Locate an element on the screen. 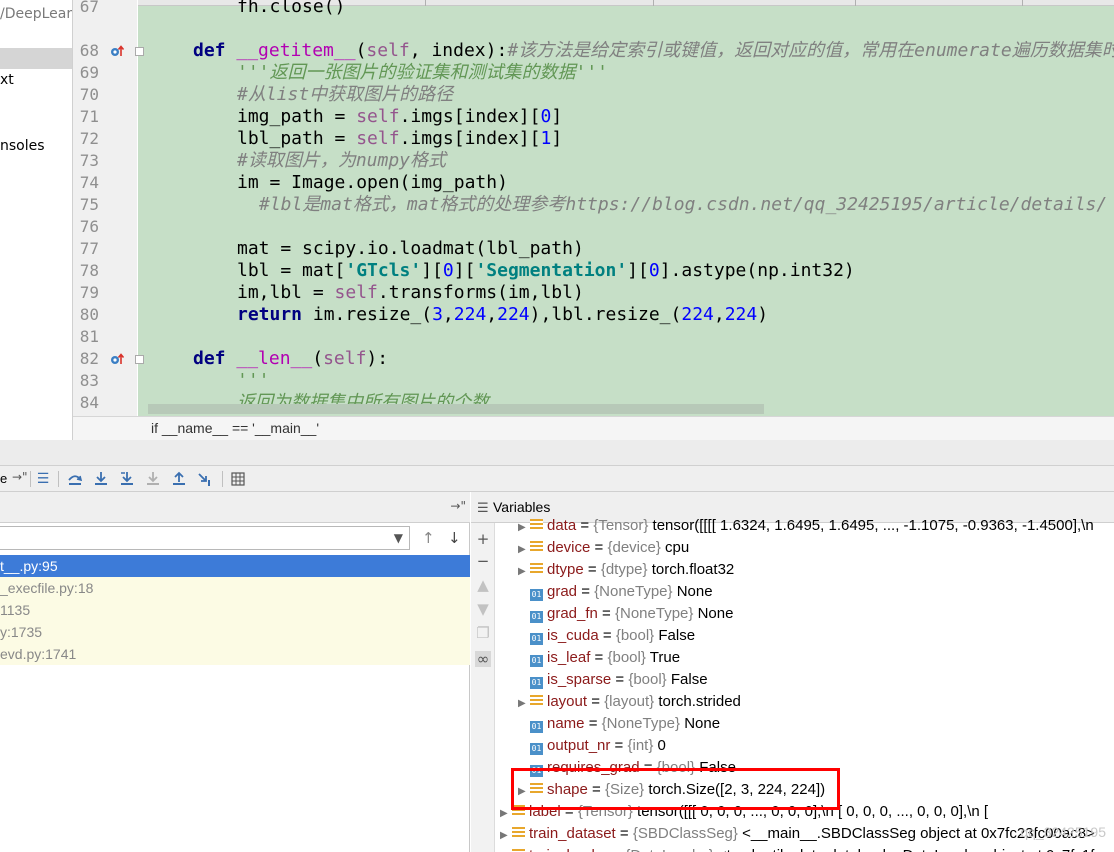  stack-frame: 1135 is located at coordinates (235, 610).